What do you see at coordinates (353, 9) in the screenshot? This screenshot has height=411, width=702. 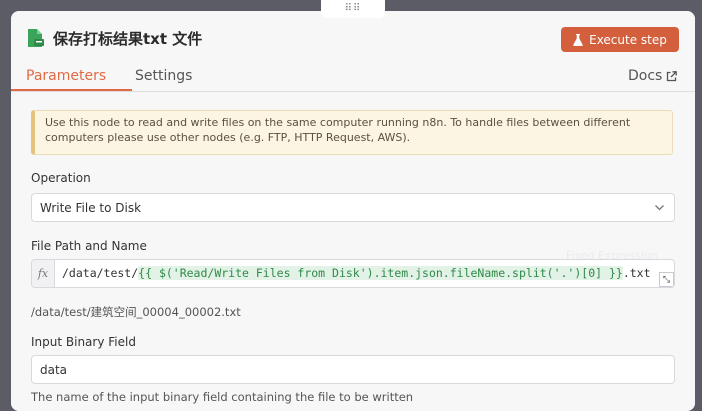 I see `drag-handle-icon: ⠿⠿` at bounding box center [353, 9].